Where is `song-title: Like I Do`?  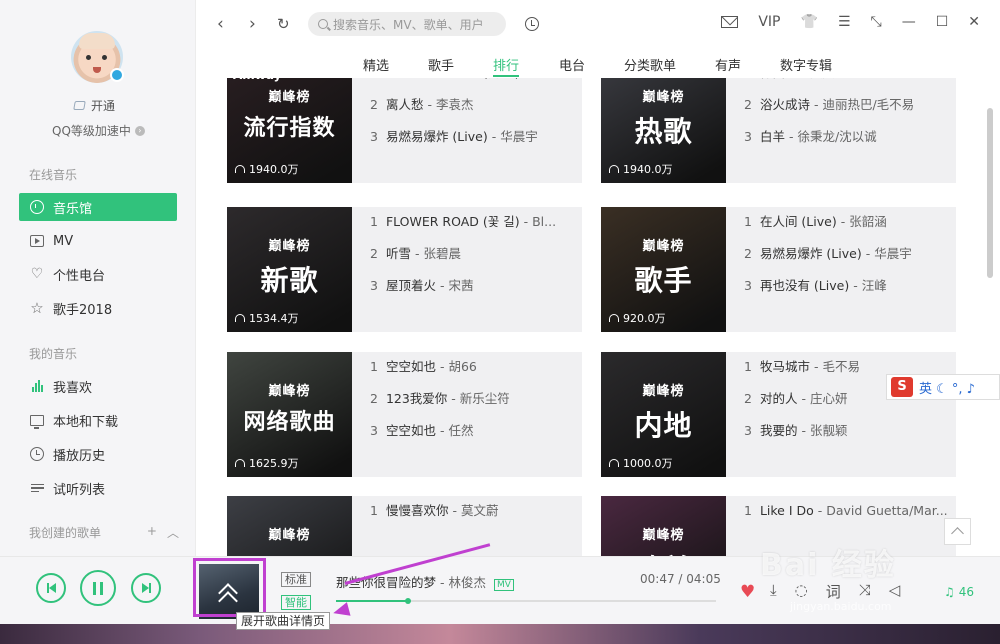 song-title: Like I Do is located at coordinates (787, 510).